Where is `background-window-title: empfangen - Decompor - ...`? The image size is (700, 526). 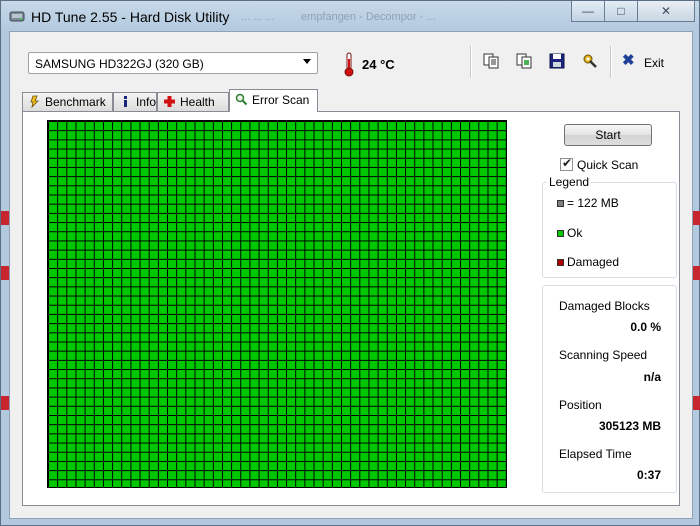 background-window-title: empfangen - Decompor - ... is located at coordinates (368, 17).